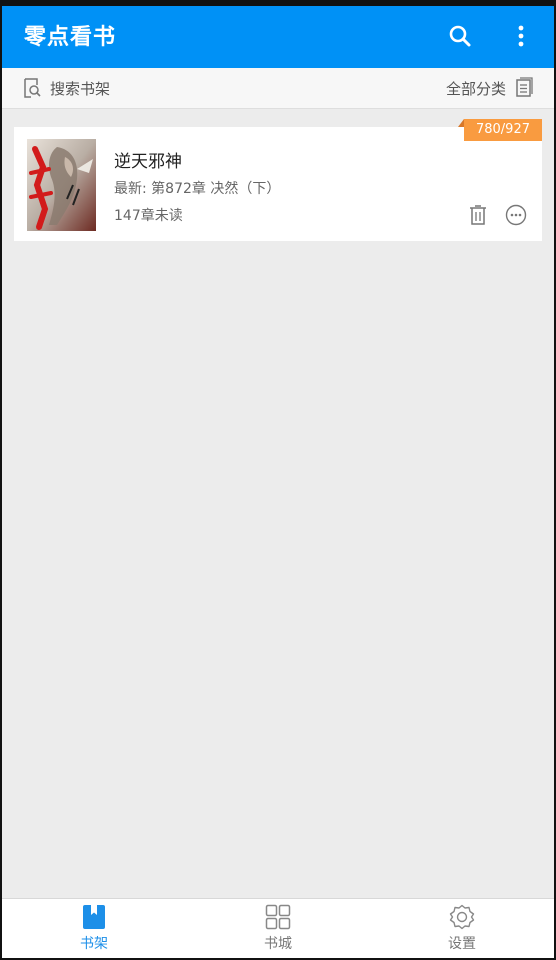  Describe the element at coordinates (148, 162) in the screenshot. I see `book-title: 逆天邪神` at that location.